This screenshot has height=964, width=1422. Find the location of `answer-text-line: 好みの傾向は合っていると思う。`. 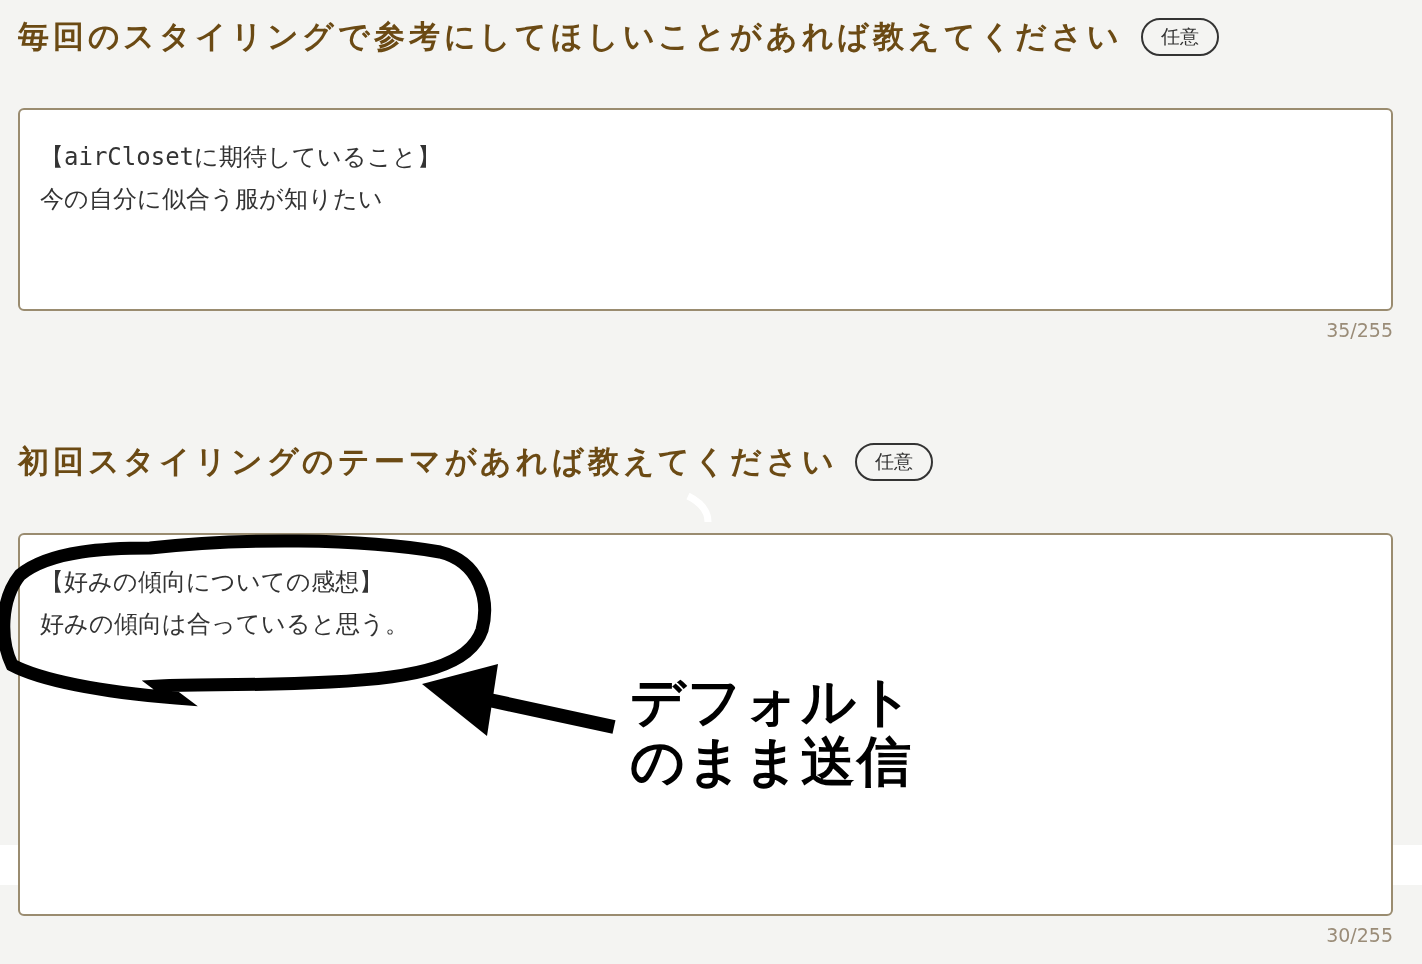

answer-text-line: 好みの傾向は合っていると思う。 is located at coordinates (224, 624).